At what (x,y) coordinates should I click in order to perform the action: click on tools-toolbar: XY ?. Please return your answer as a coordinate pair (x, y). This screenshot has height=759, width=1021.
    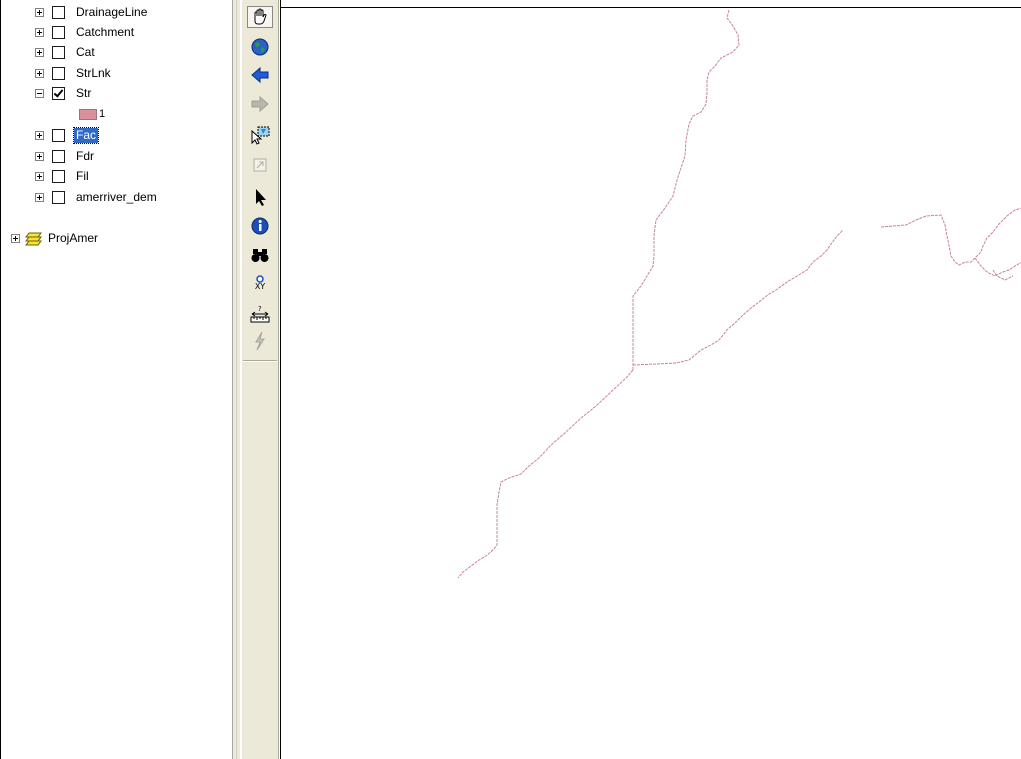
    Looking at the image, I should click on (260, 379).